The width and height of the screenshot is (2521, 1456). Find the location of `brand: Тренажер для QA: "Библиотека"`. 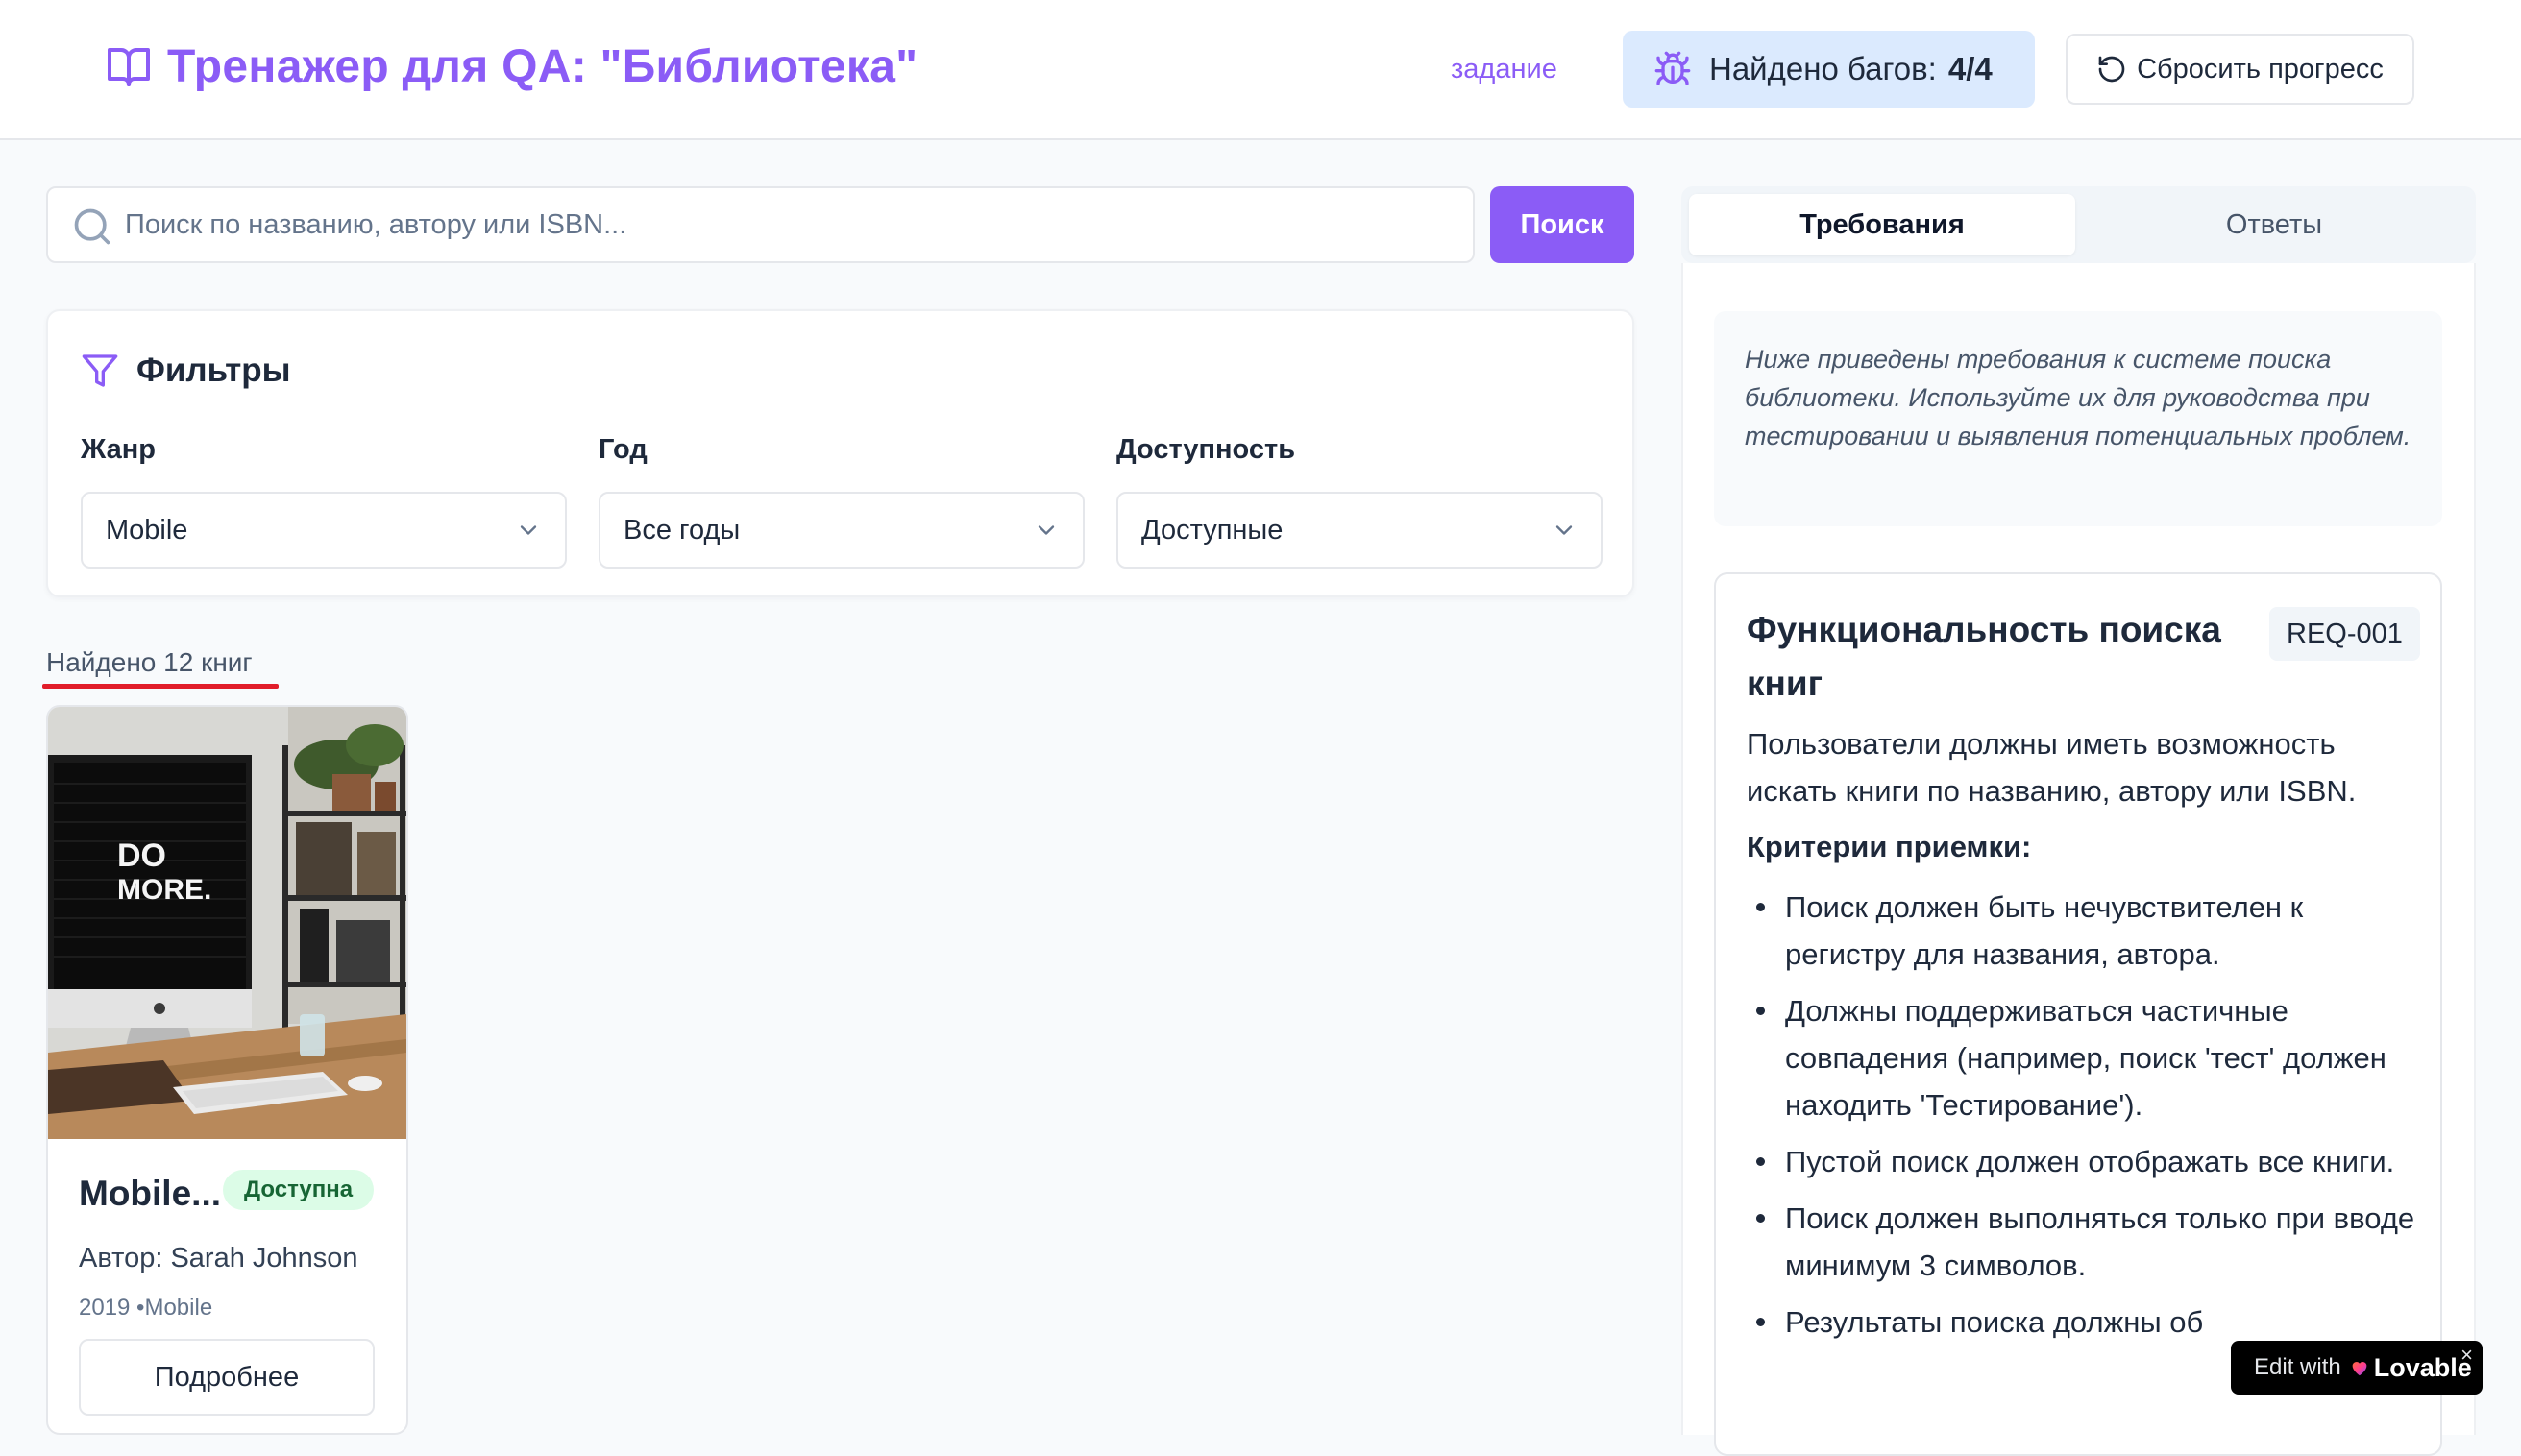

brand: Тренажер для QA: "Библиотека" is located at coordinates (512, 67).